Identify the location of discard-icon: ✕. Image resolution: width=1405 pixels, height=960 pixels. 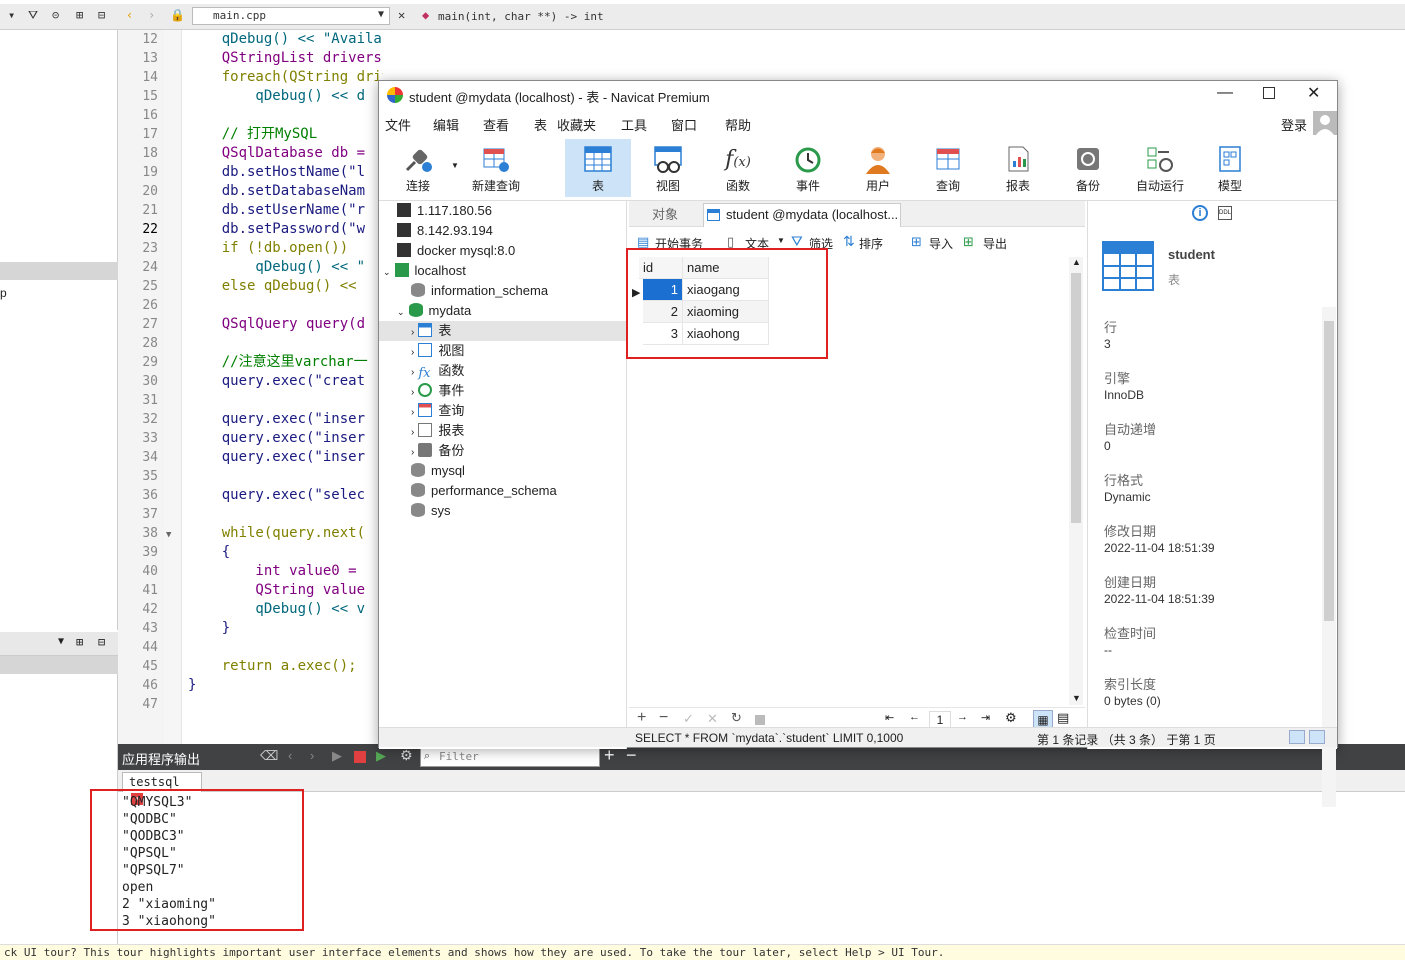
(712, 719).